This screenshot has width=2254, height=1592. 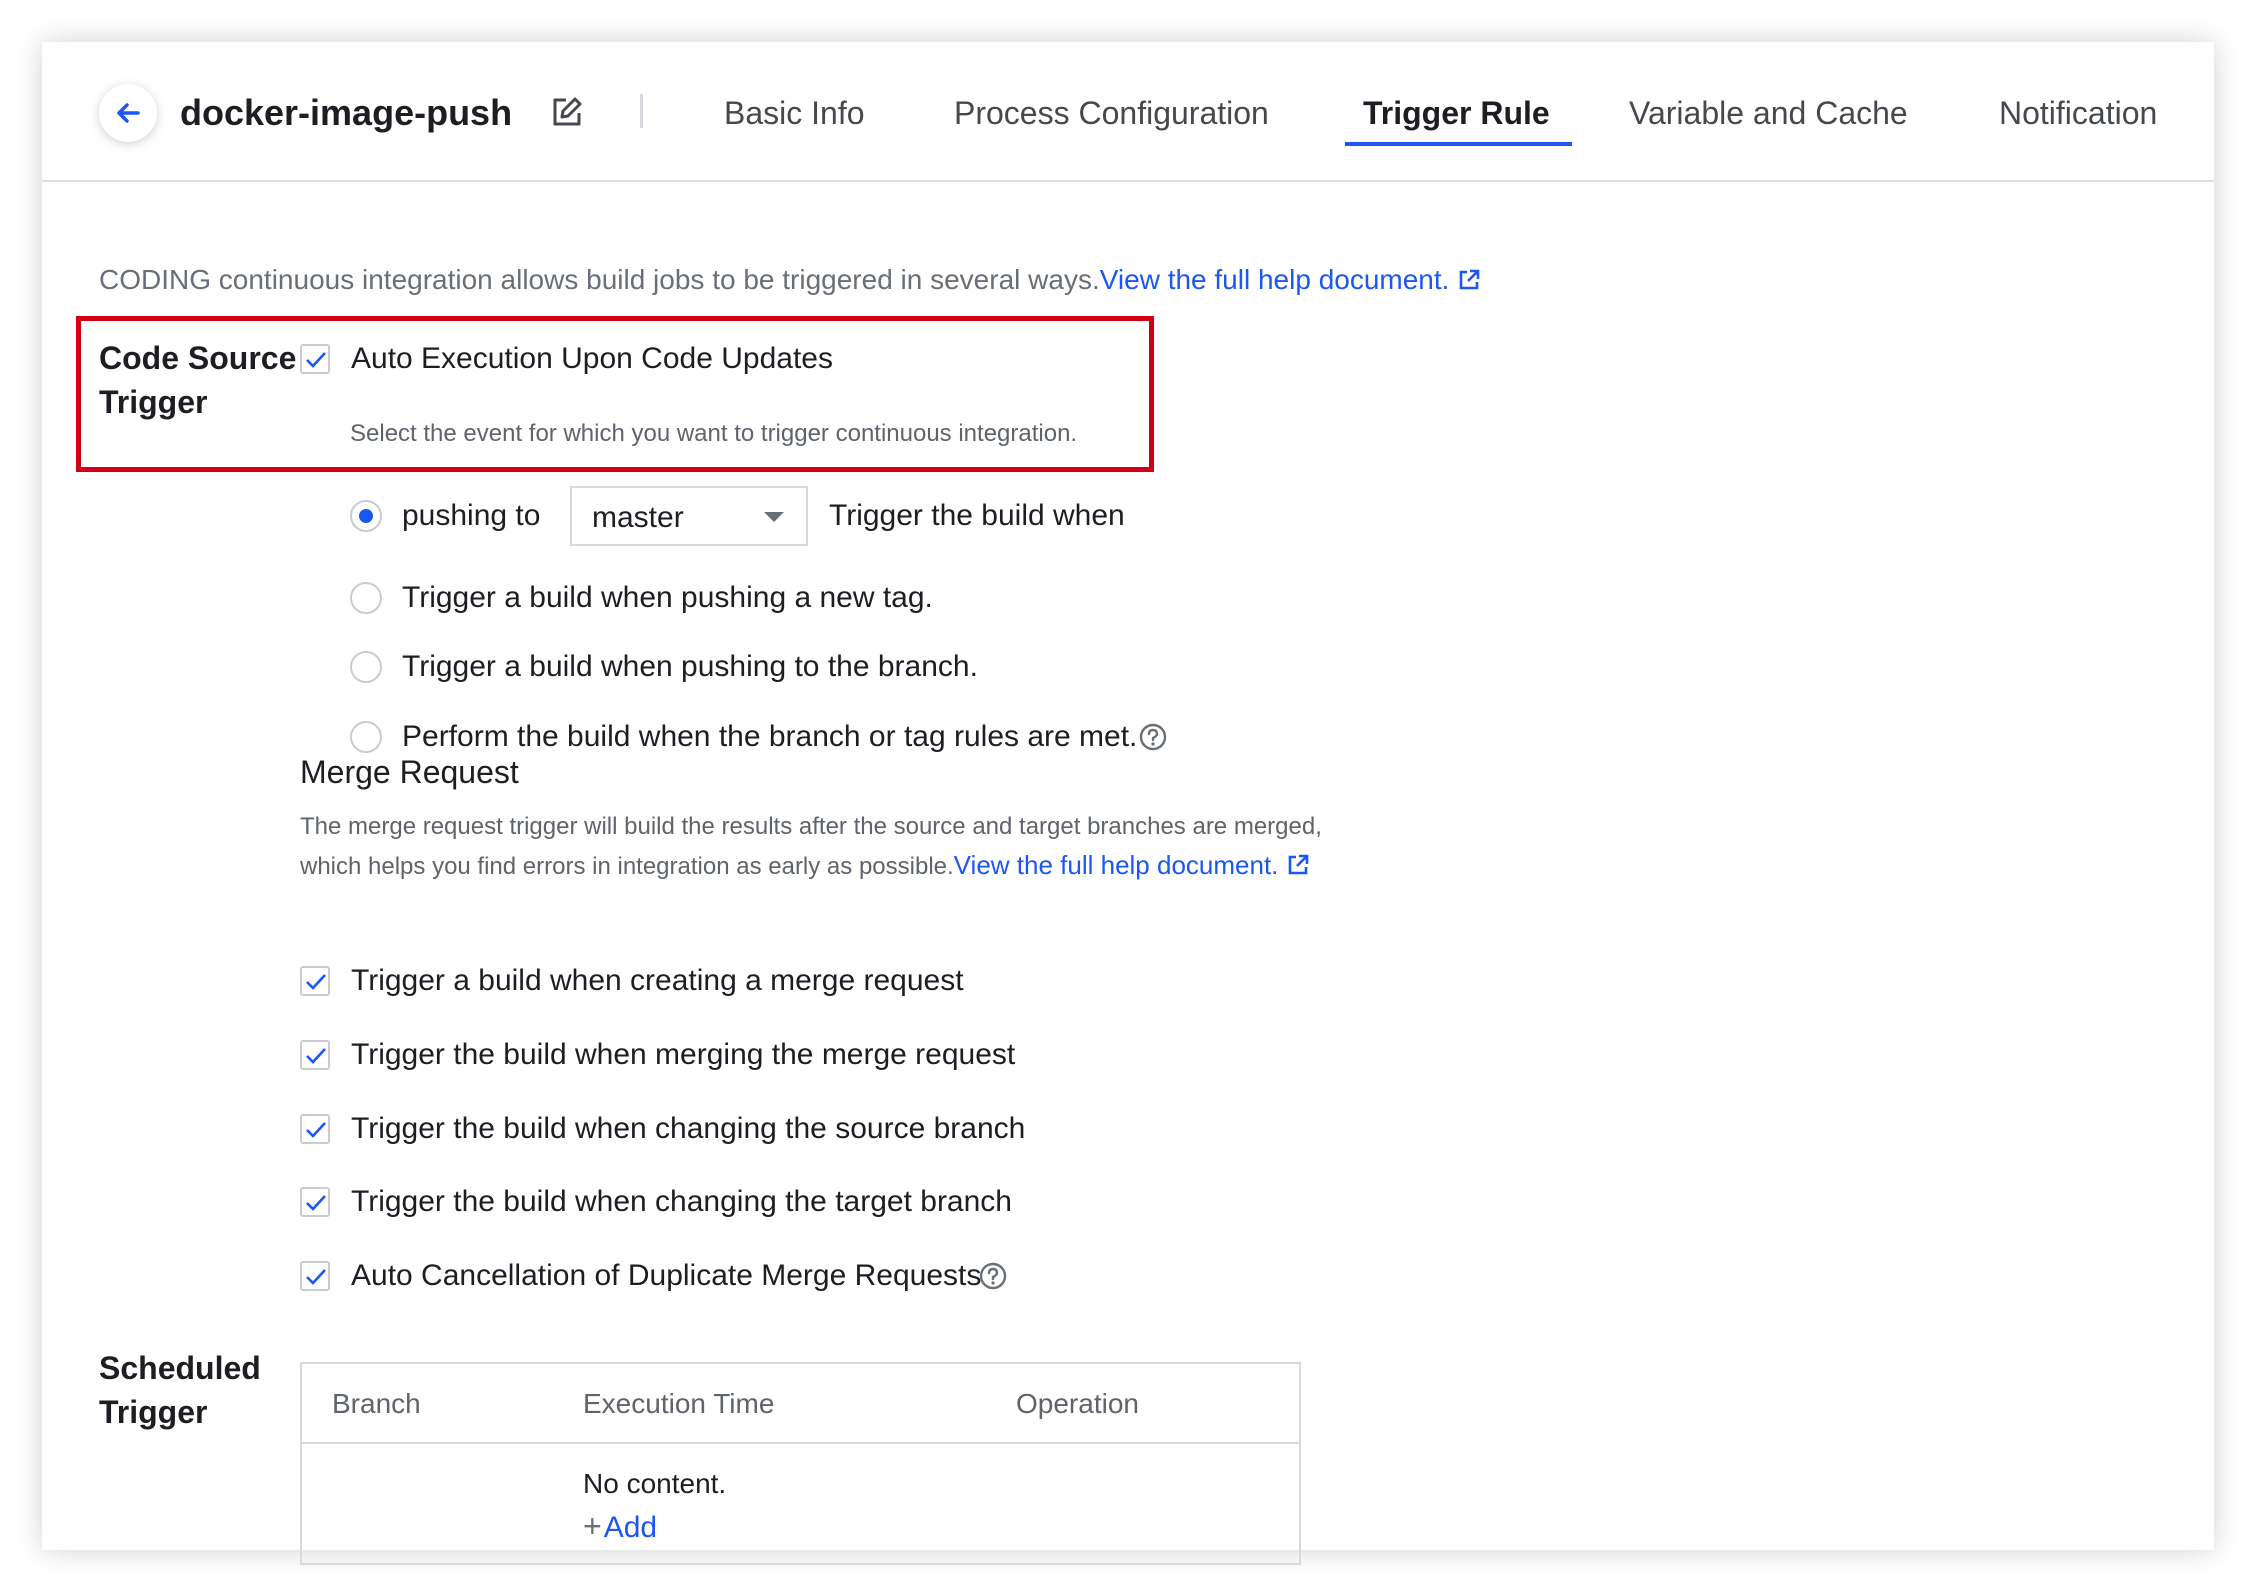 What do you see at coordinates (1768, 113) in the screenshot?
I see `tab-variable-and-cache: Variable and Cache` at bounding box center [1768, 113].